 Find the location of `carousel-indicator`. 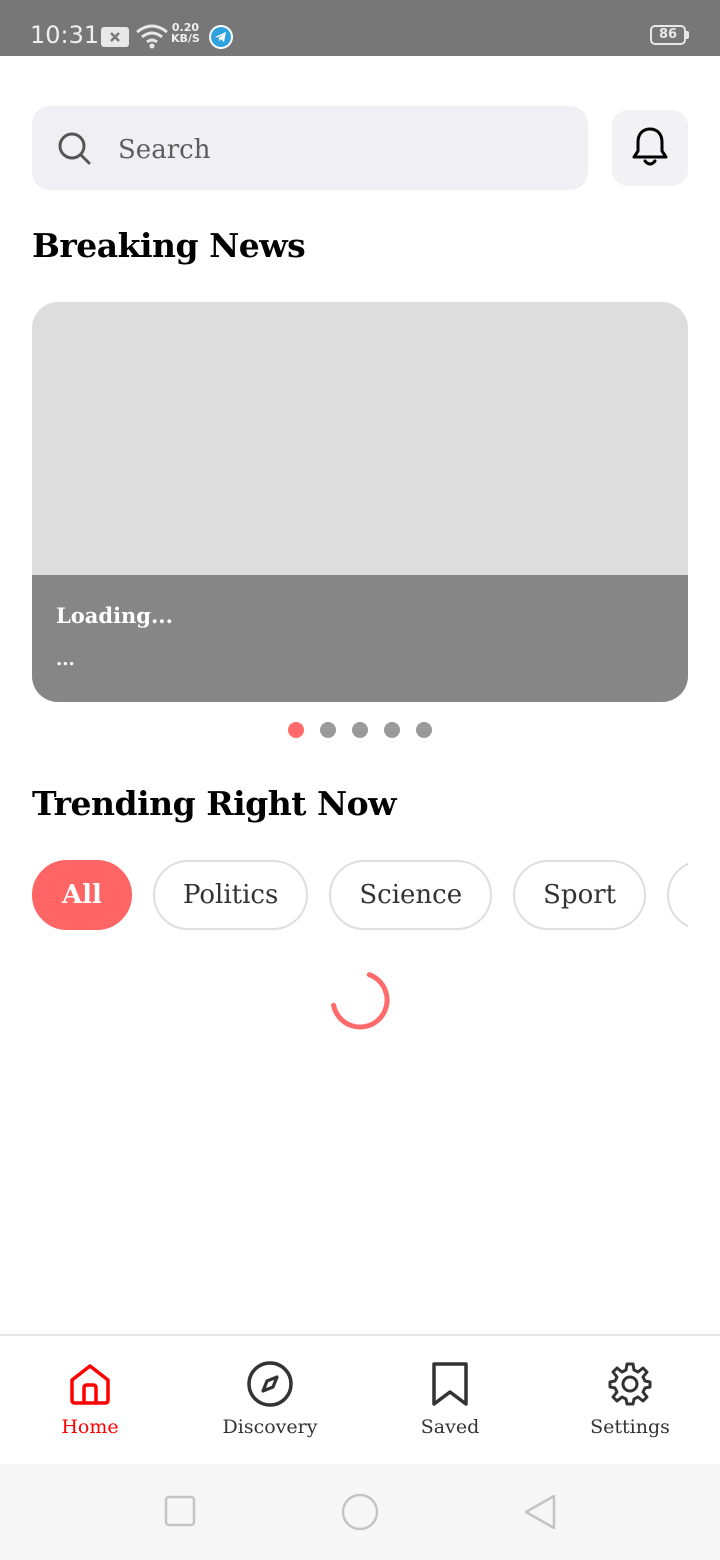

carousel-indicator is located at coordinates (360, 730).